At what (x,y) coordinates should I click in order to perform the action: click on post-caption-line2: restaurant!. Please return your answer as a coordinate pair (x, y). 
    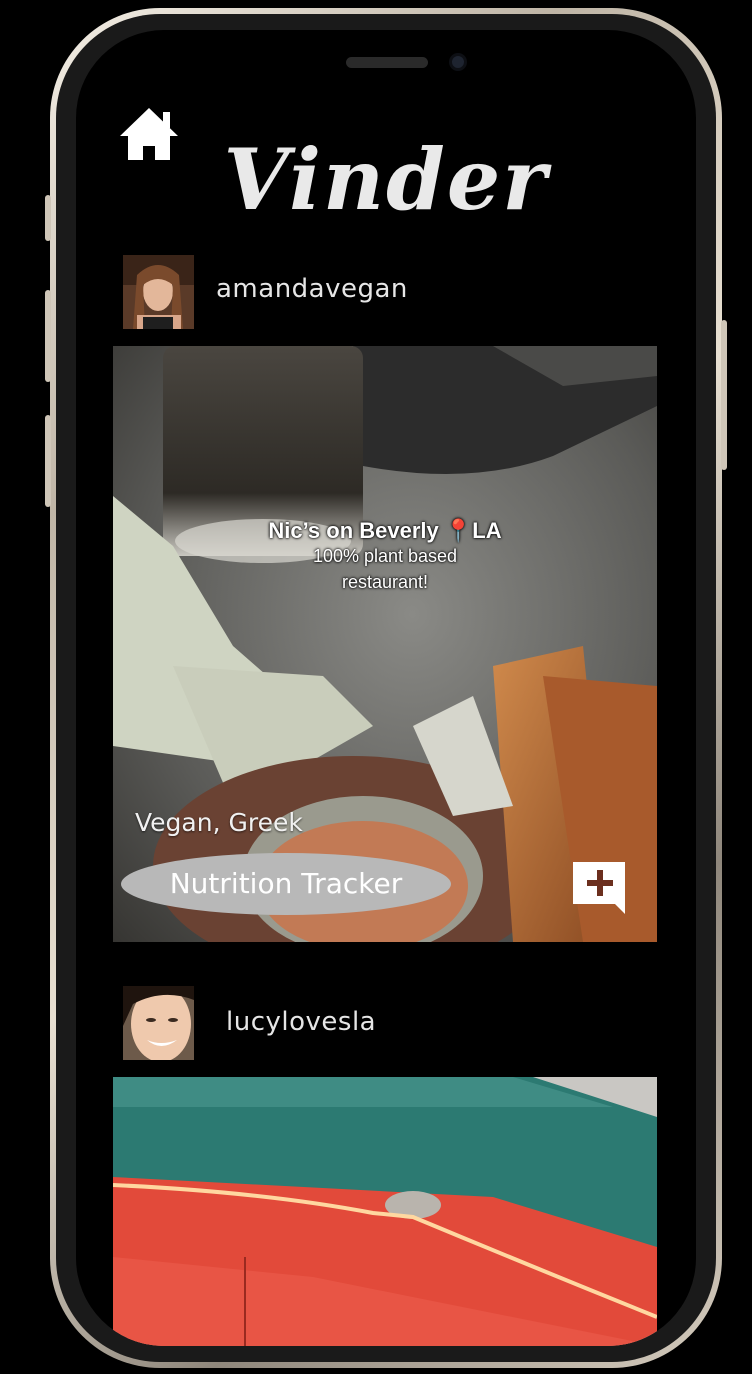
    Looking at the image, I should click on (385, 582).